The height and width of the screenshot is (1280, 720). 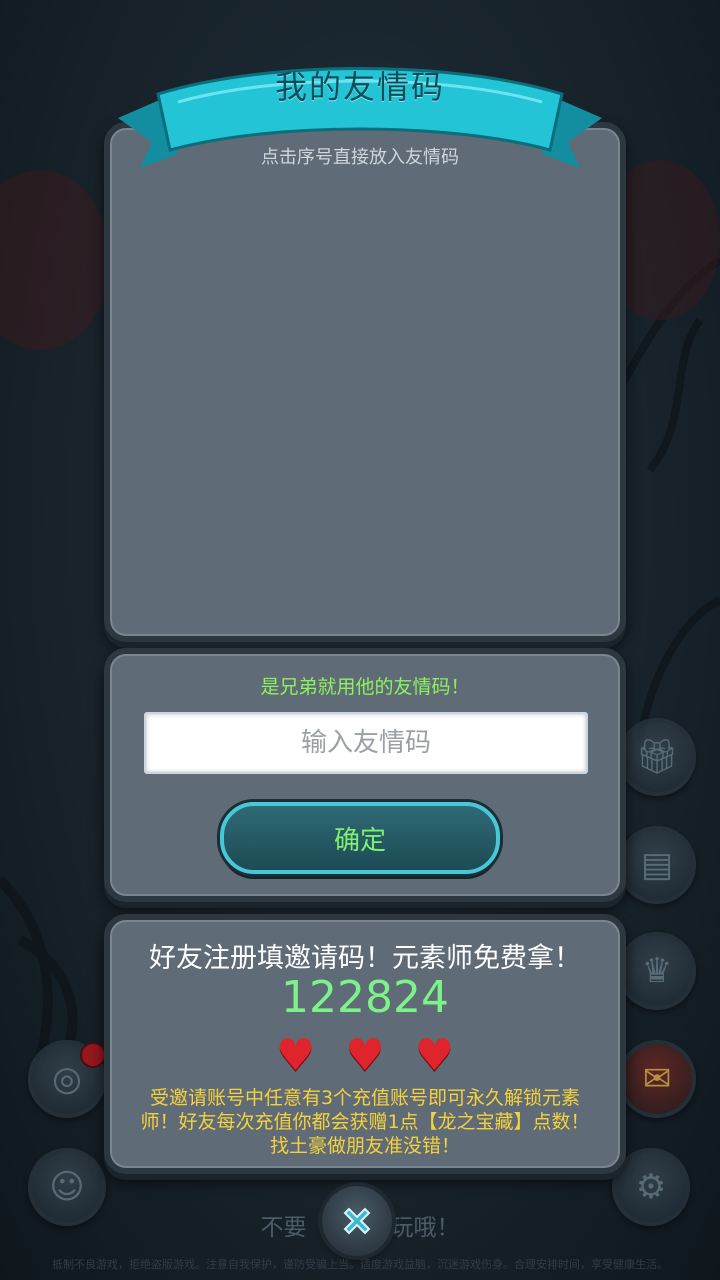 I want to click on enter-code-hint: 是兄弟就用他的友情码！, so click(x=365, y=687).